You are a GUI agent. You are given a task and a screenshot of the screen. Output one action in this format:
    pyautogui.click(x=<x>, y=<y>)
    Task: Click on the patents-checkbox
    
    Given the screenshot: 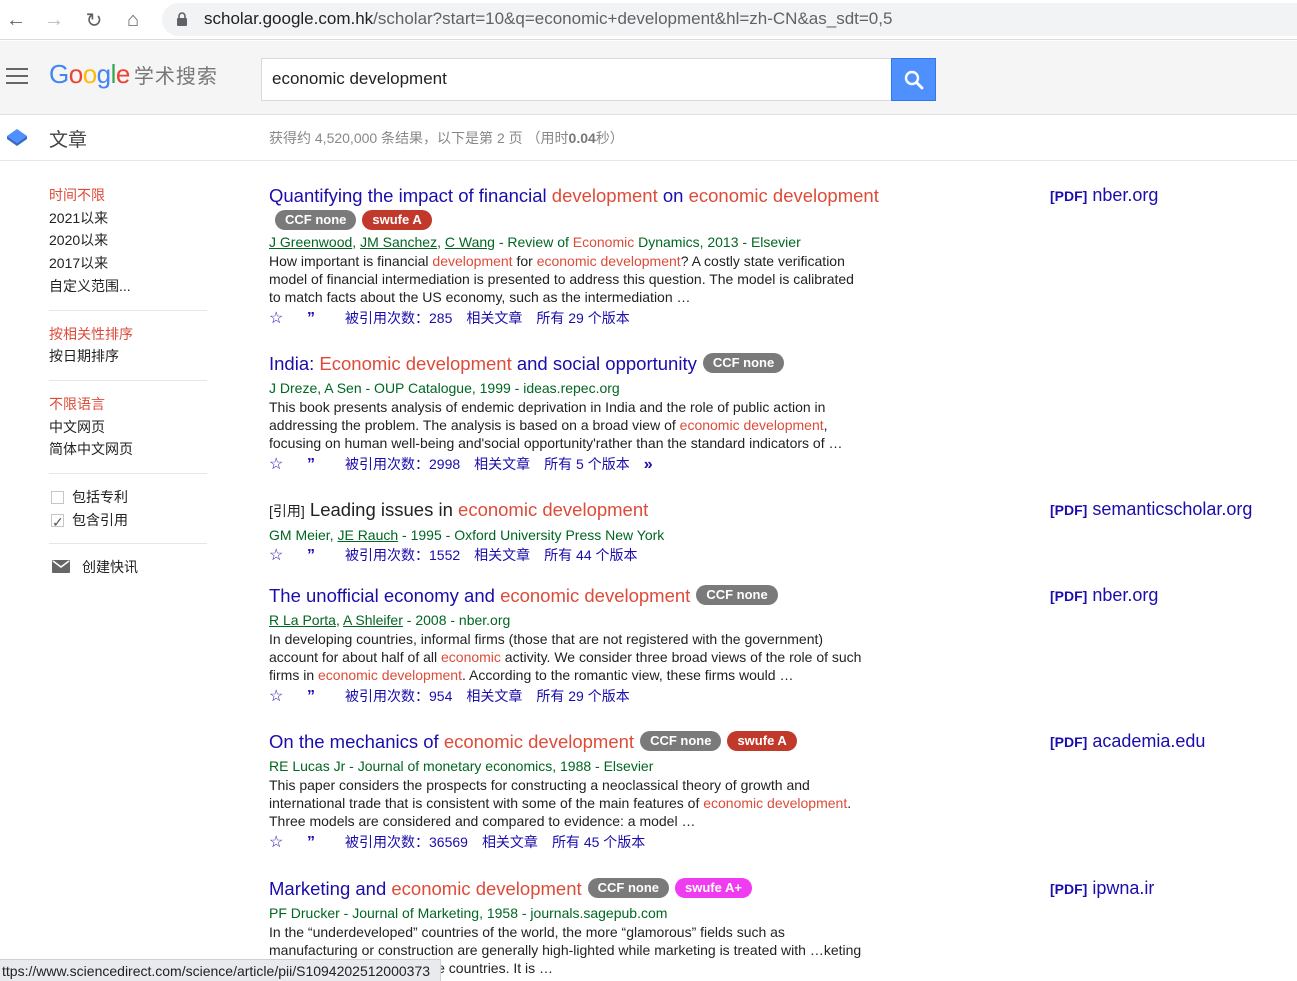 What is the action you would take?
    pyautogui.click(x=57, y=497)
    